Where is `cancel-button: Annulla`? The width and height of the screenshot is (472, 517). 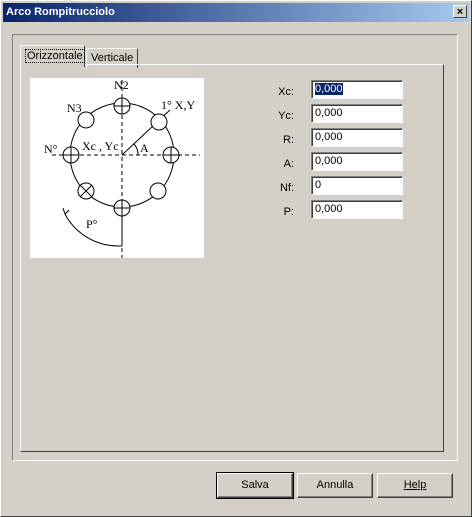
cancel-button: Annulla is located at coordinates (335, 485).